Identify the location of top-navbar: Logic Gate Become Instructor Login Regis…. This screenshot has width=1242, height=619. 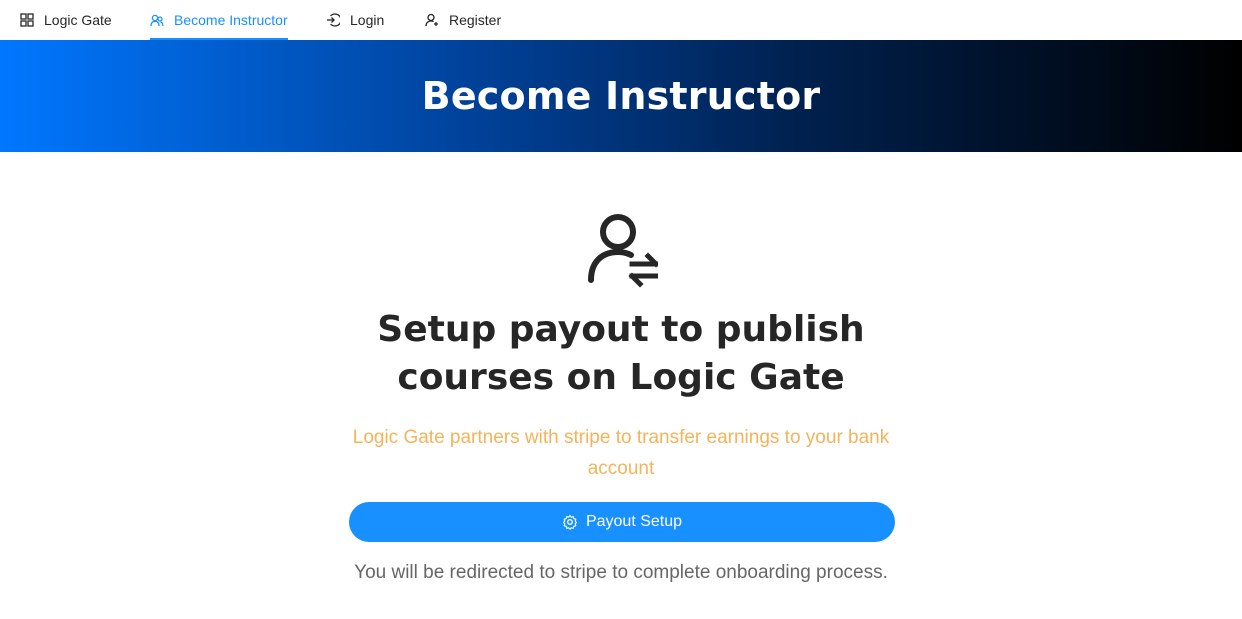
(621, 20).